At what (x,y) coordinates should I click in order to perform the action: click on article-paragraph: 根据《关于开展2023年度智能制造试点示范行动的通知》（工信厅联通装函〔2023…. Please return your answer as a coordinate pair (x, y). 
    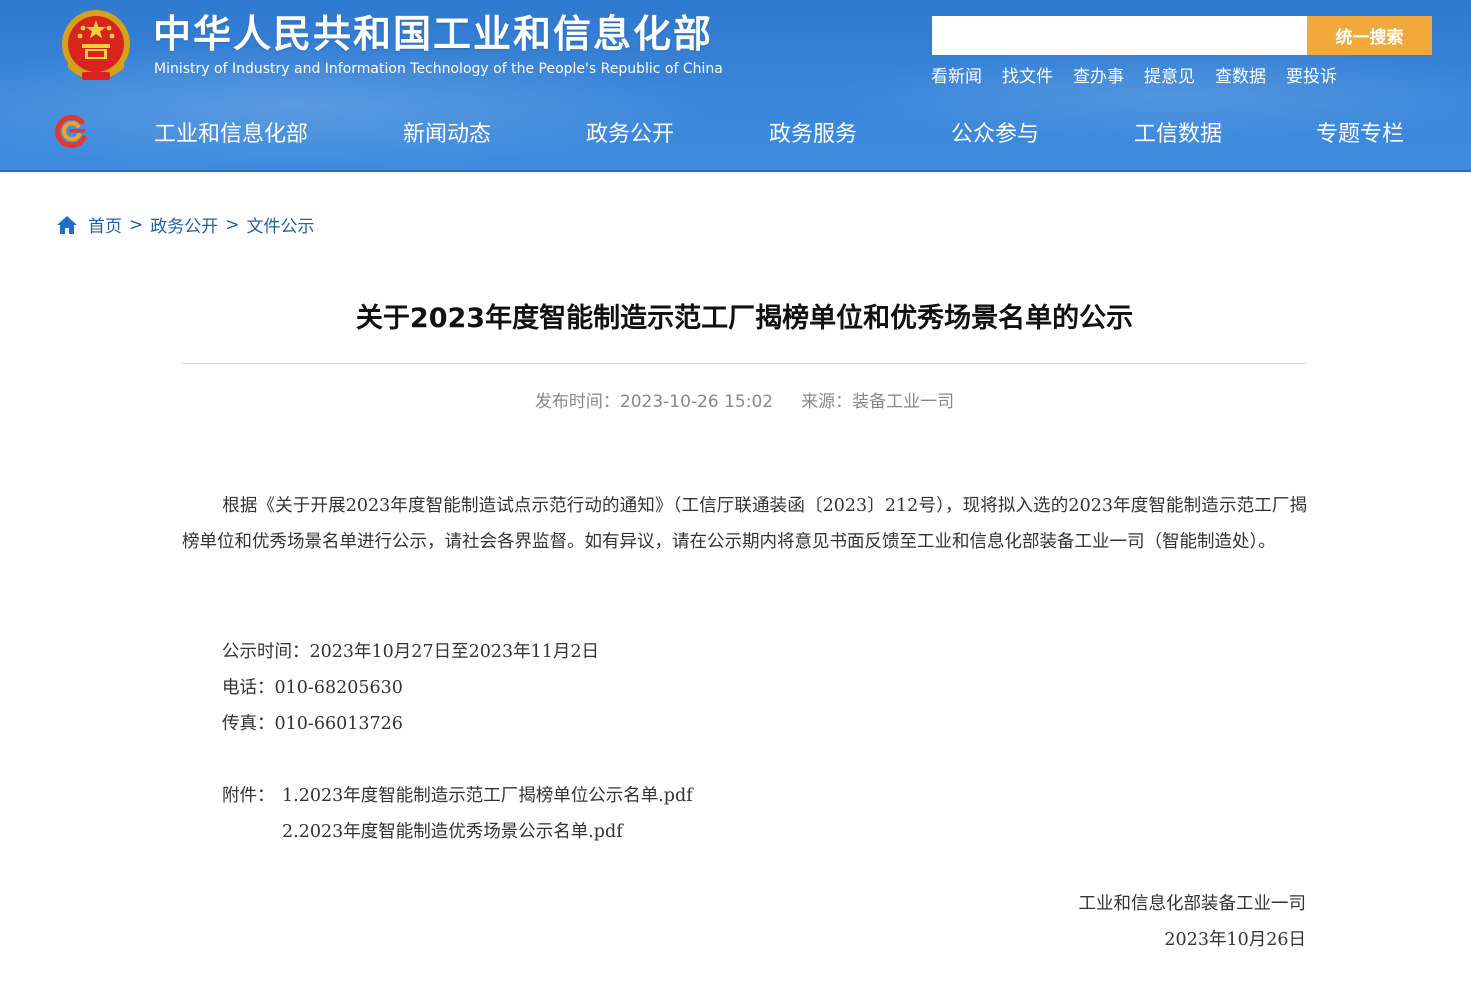
    Looking at the image, I should click on (744, 524).